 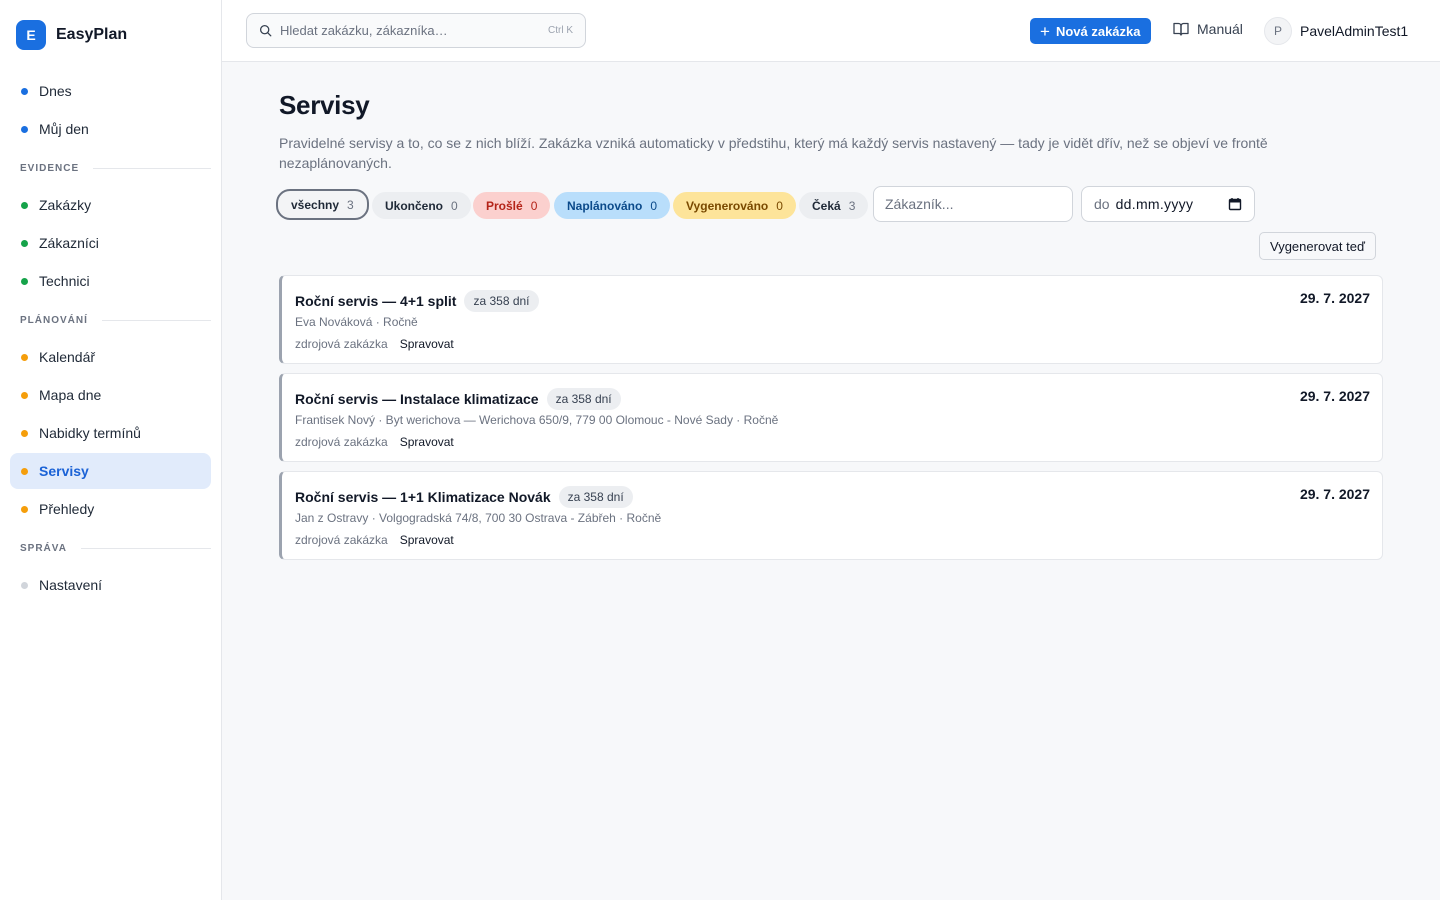 What do you see at coordinates (423, 497) in the screenshot?
I see `service-title: Roční servis — 1+1 Klimatizace Novák` at bounding box center [423, 497].